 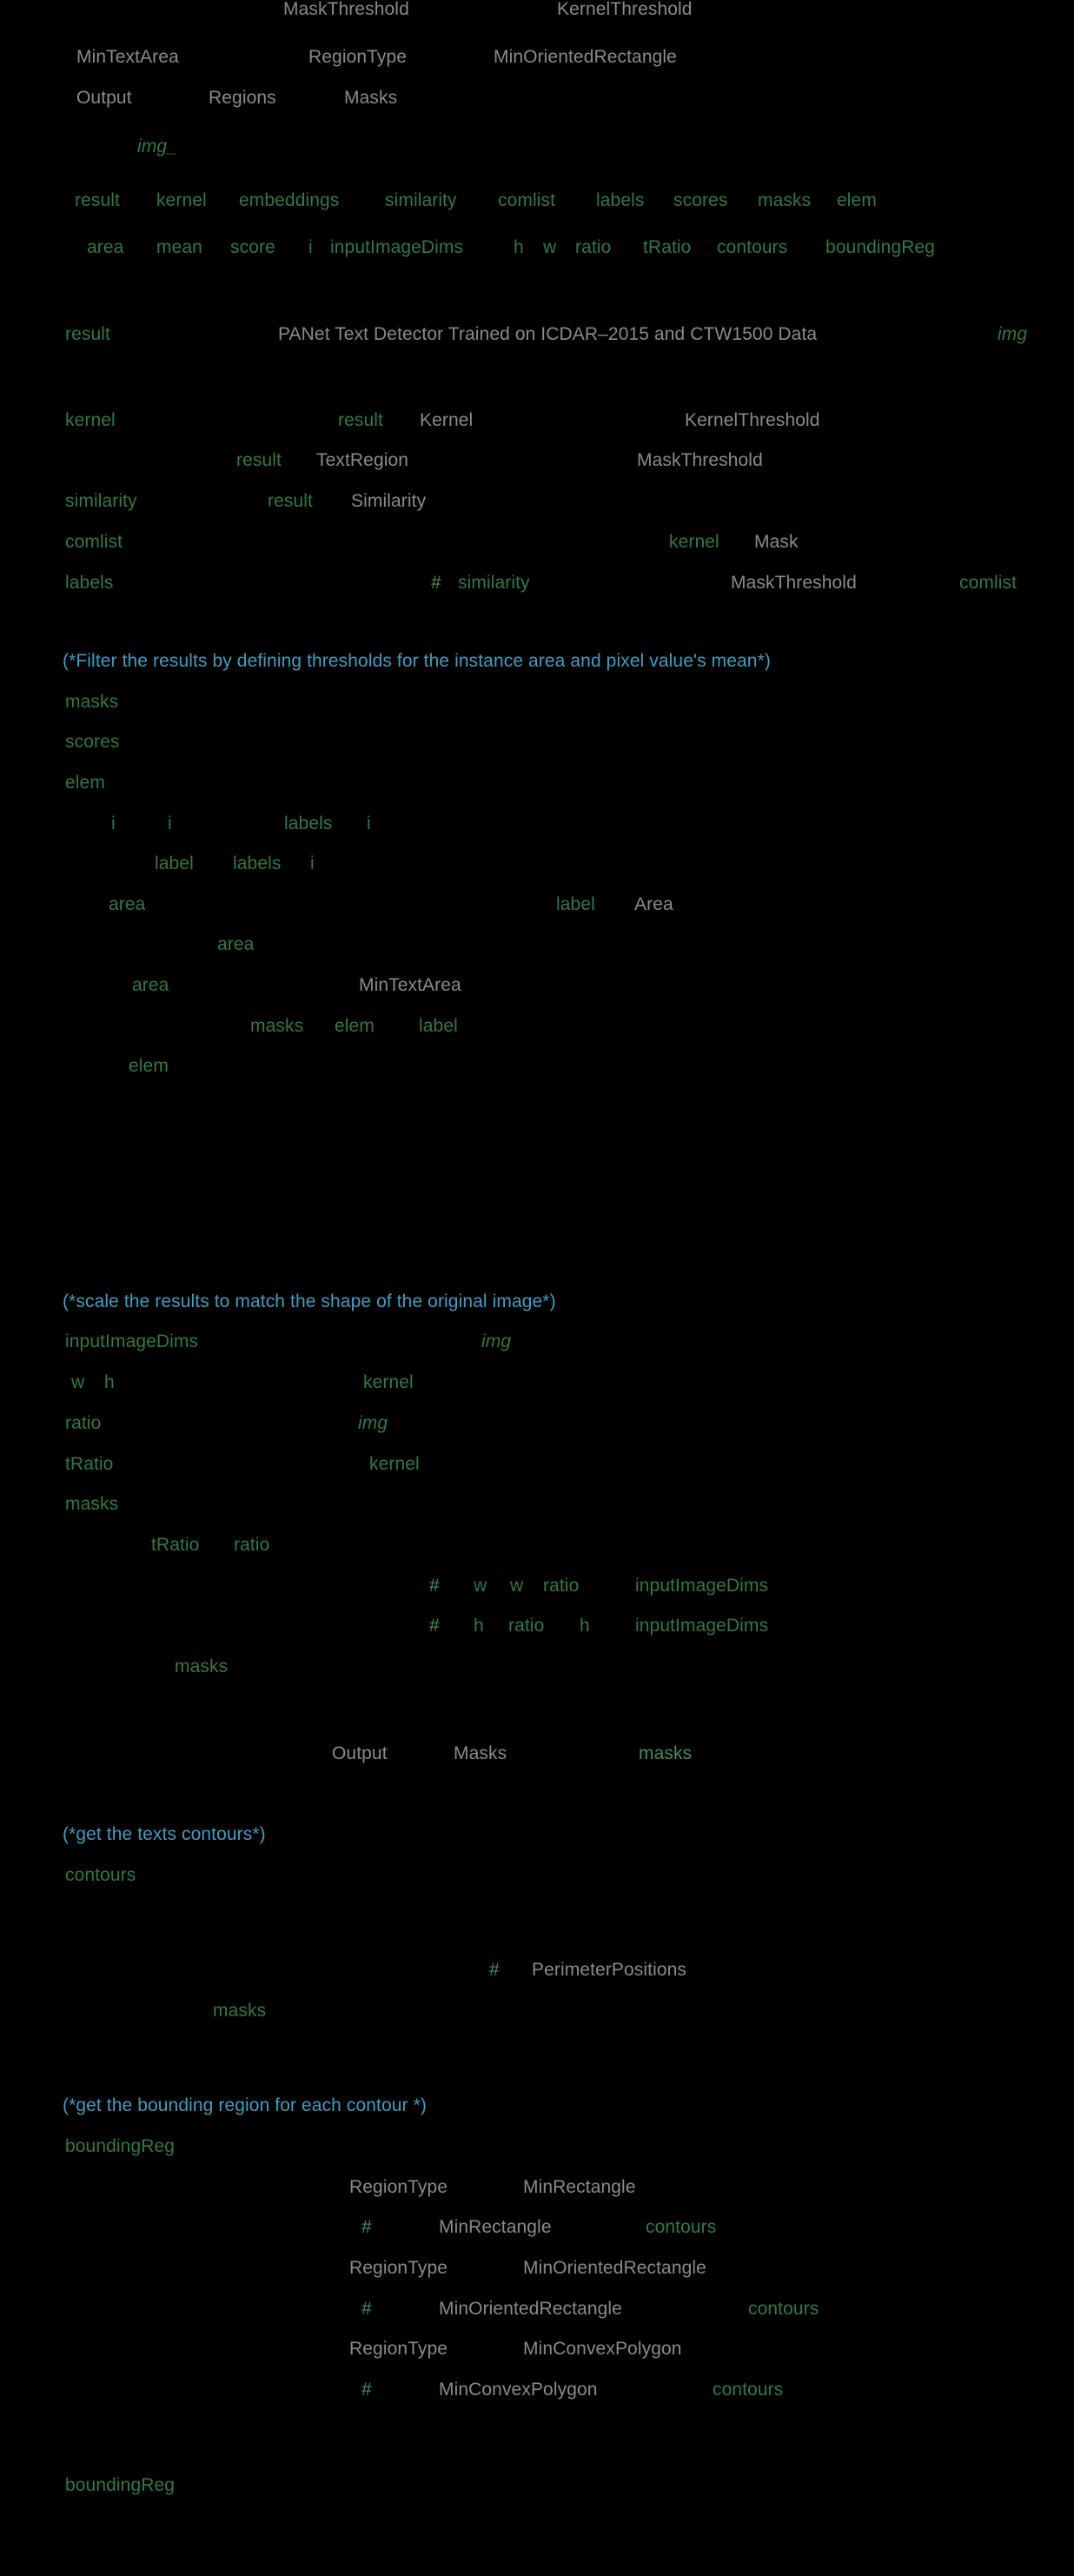 What do you see at coordinates (120, 2485) in the screenshot?
I see `bounding-reg-return: boundingReg` at bounding box center [120, 2485].